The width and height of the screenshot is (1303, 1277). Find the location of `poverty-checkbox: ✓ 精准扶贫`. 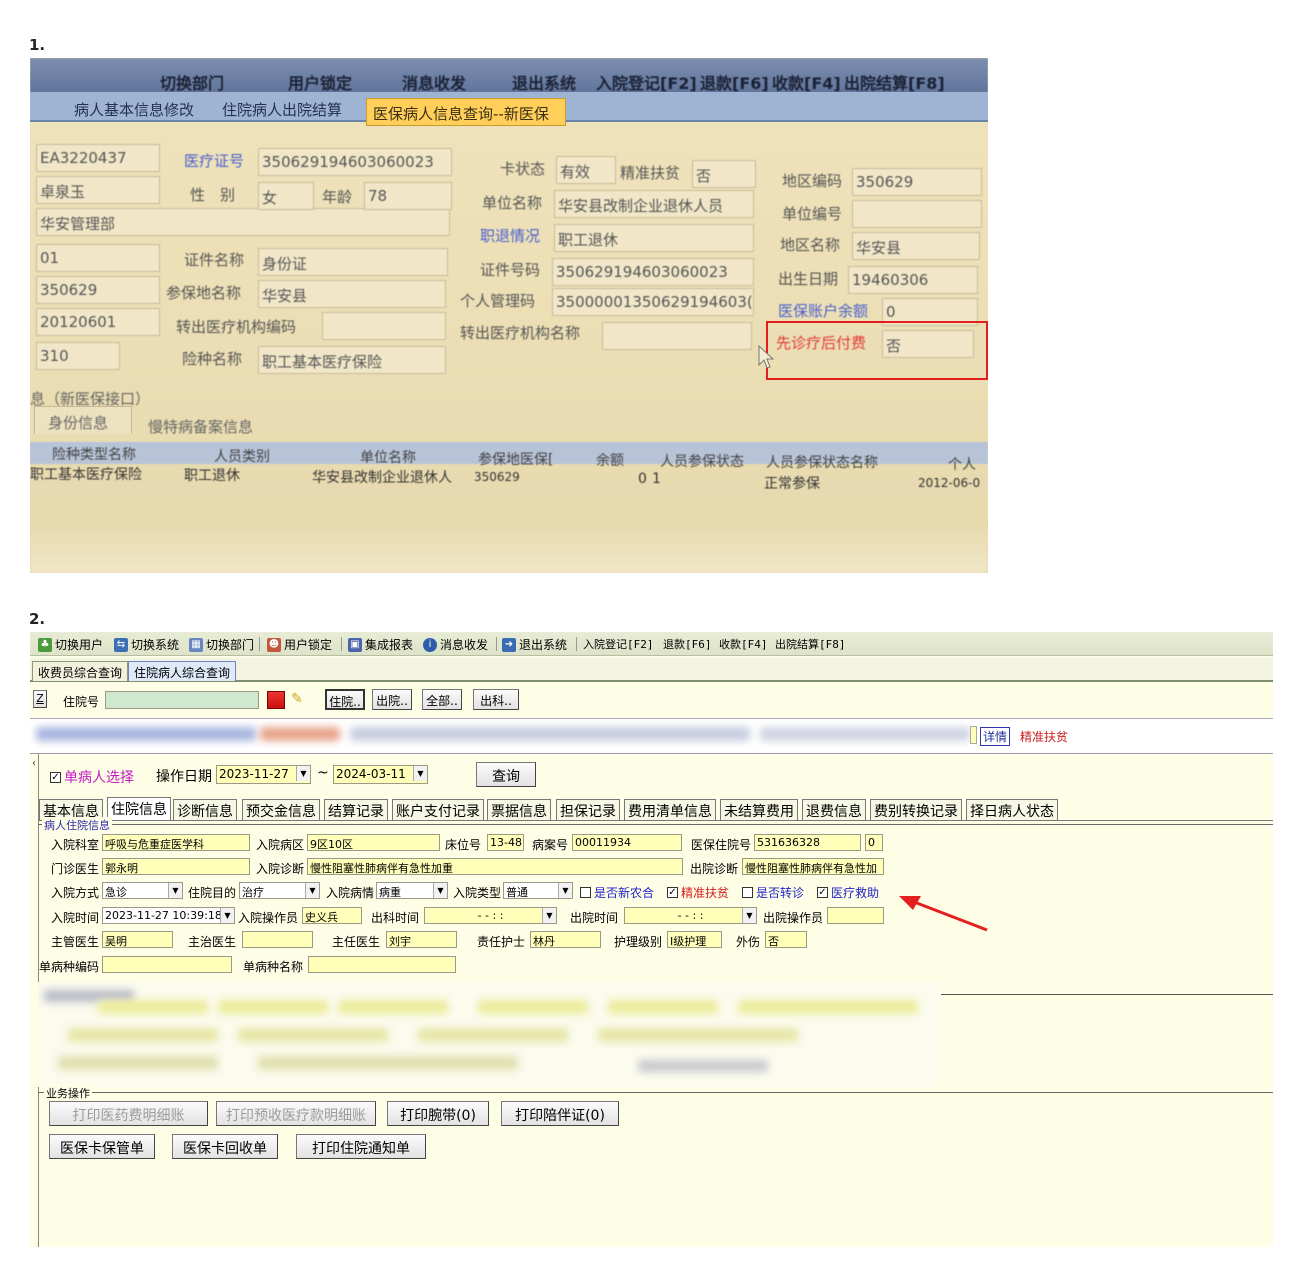

poverty-checkbox: ✓ 精准扶贫 is located at coordinates (698, 892).